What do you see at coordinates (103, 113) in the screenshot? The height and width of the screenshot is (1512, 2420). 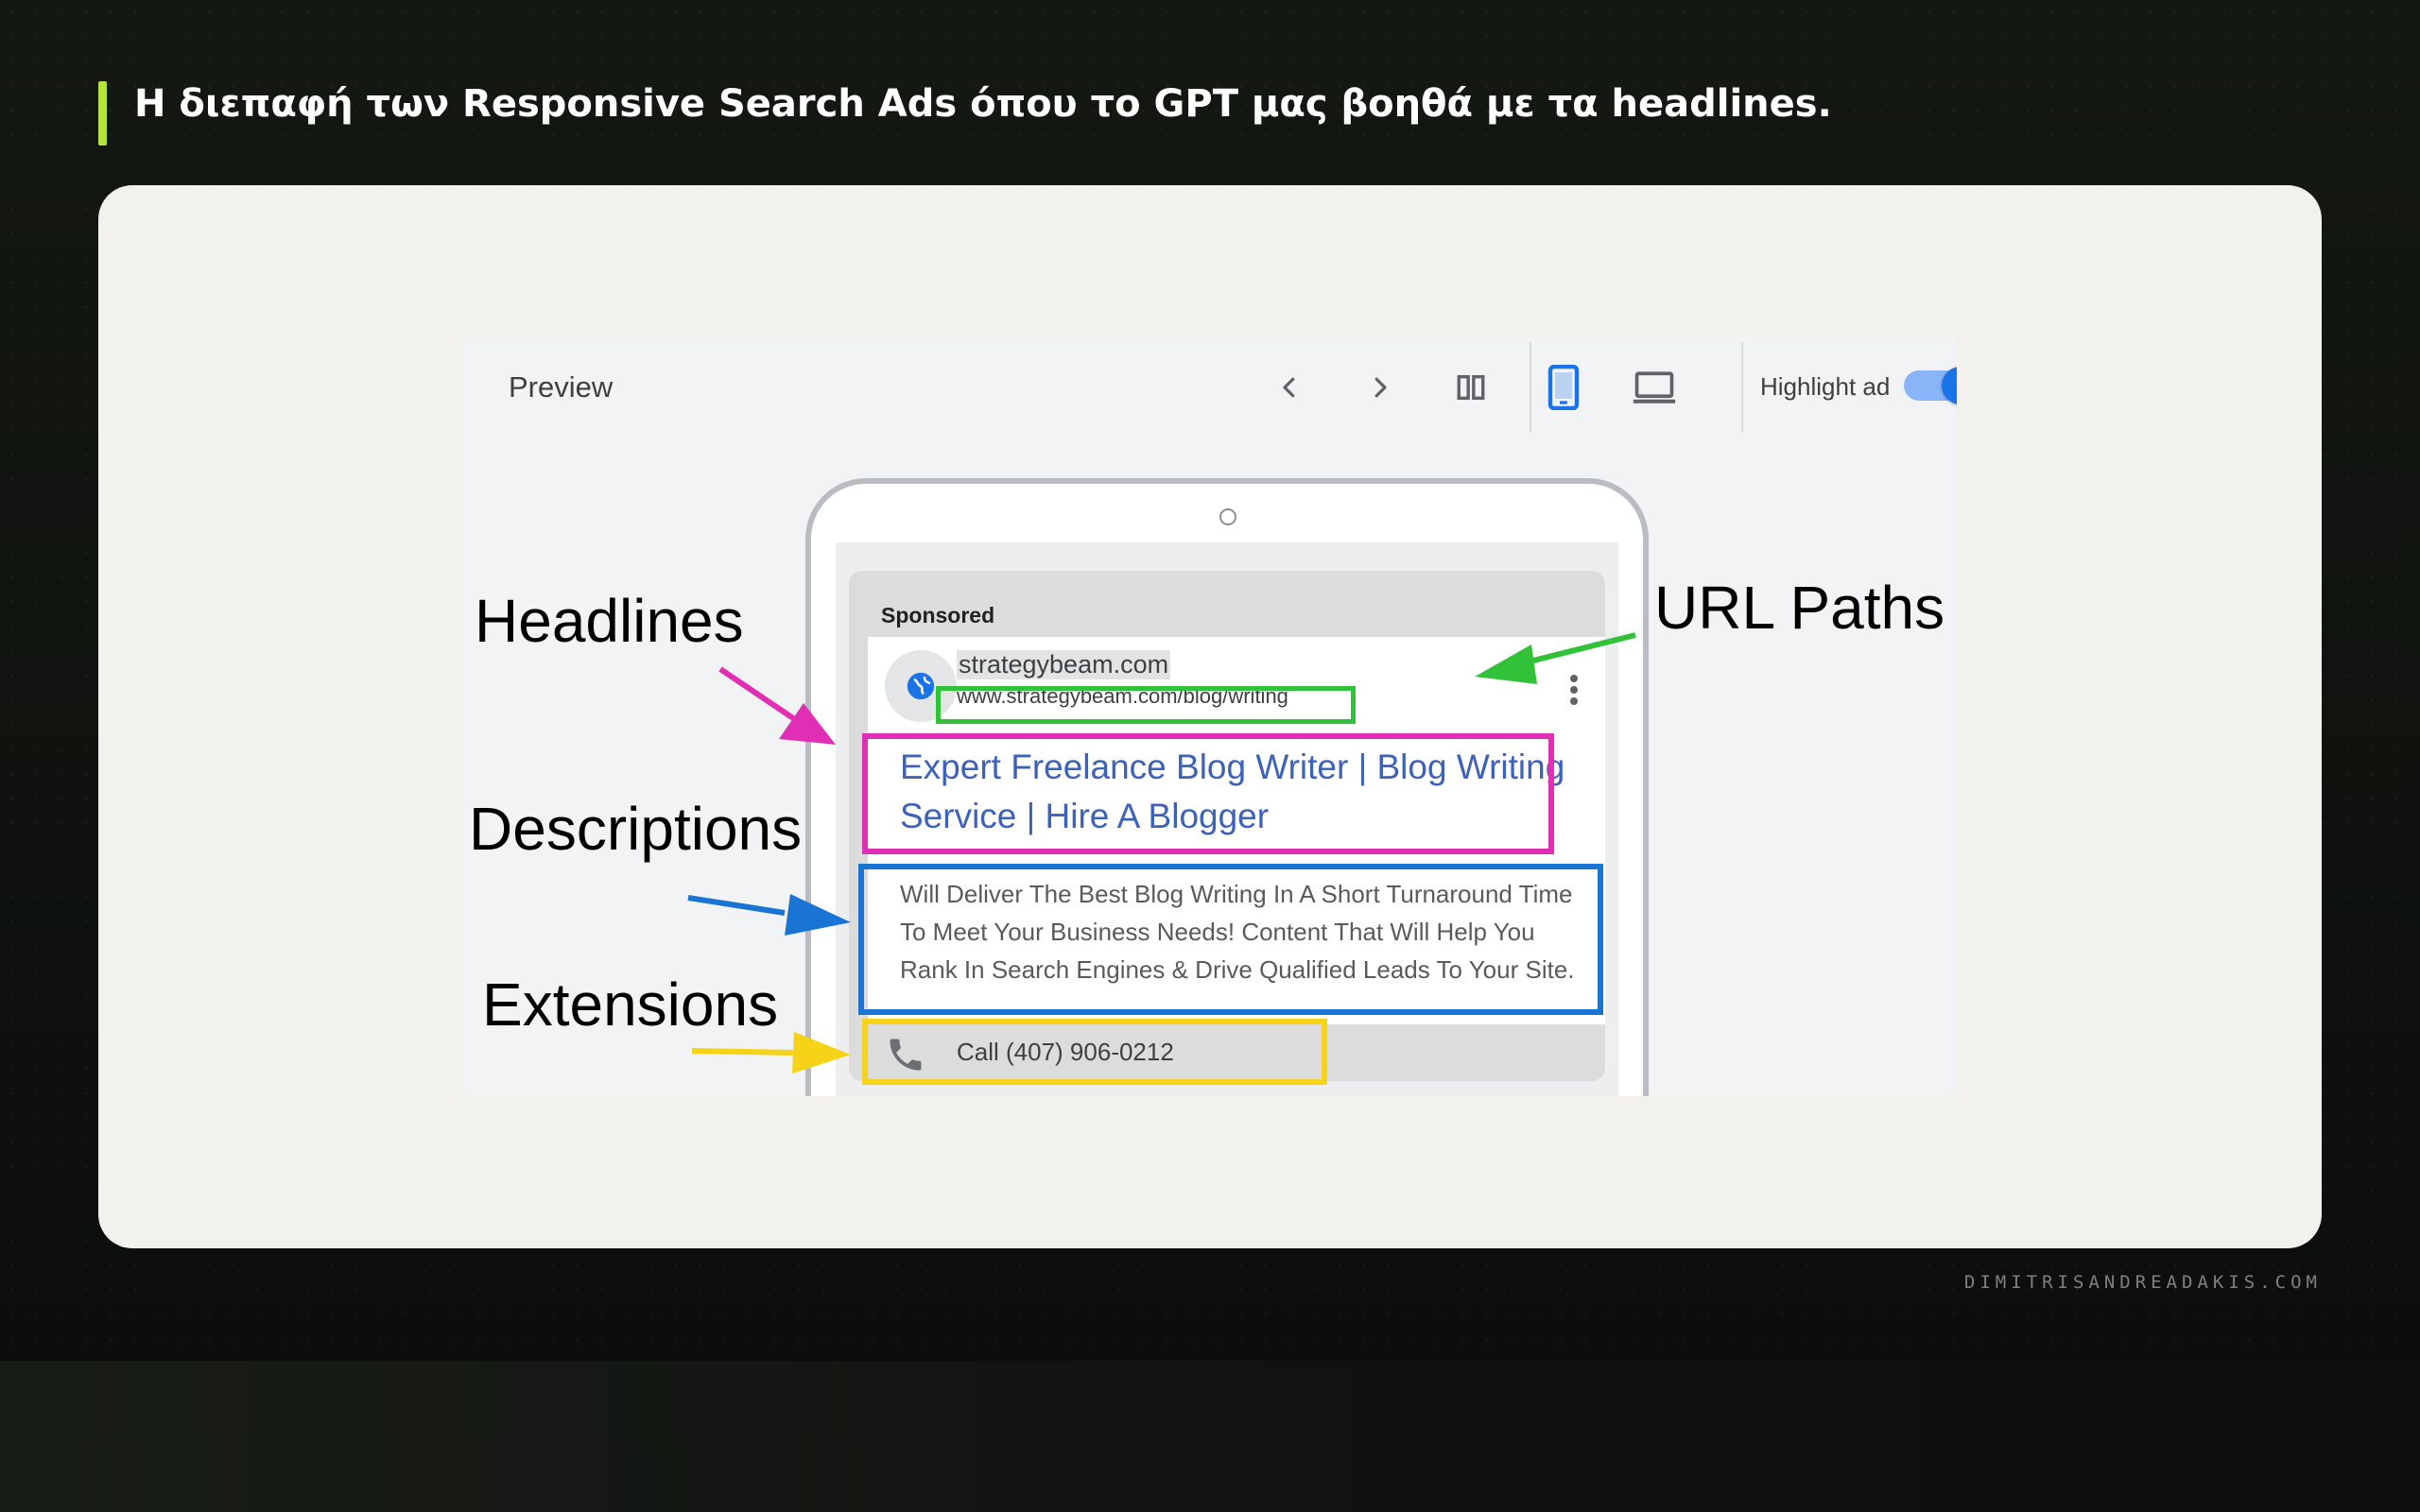 I see `title-accent-bar` at bounding box center [103, 113].